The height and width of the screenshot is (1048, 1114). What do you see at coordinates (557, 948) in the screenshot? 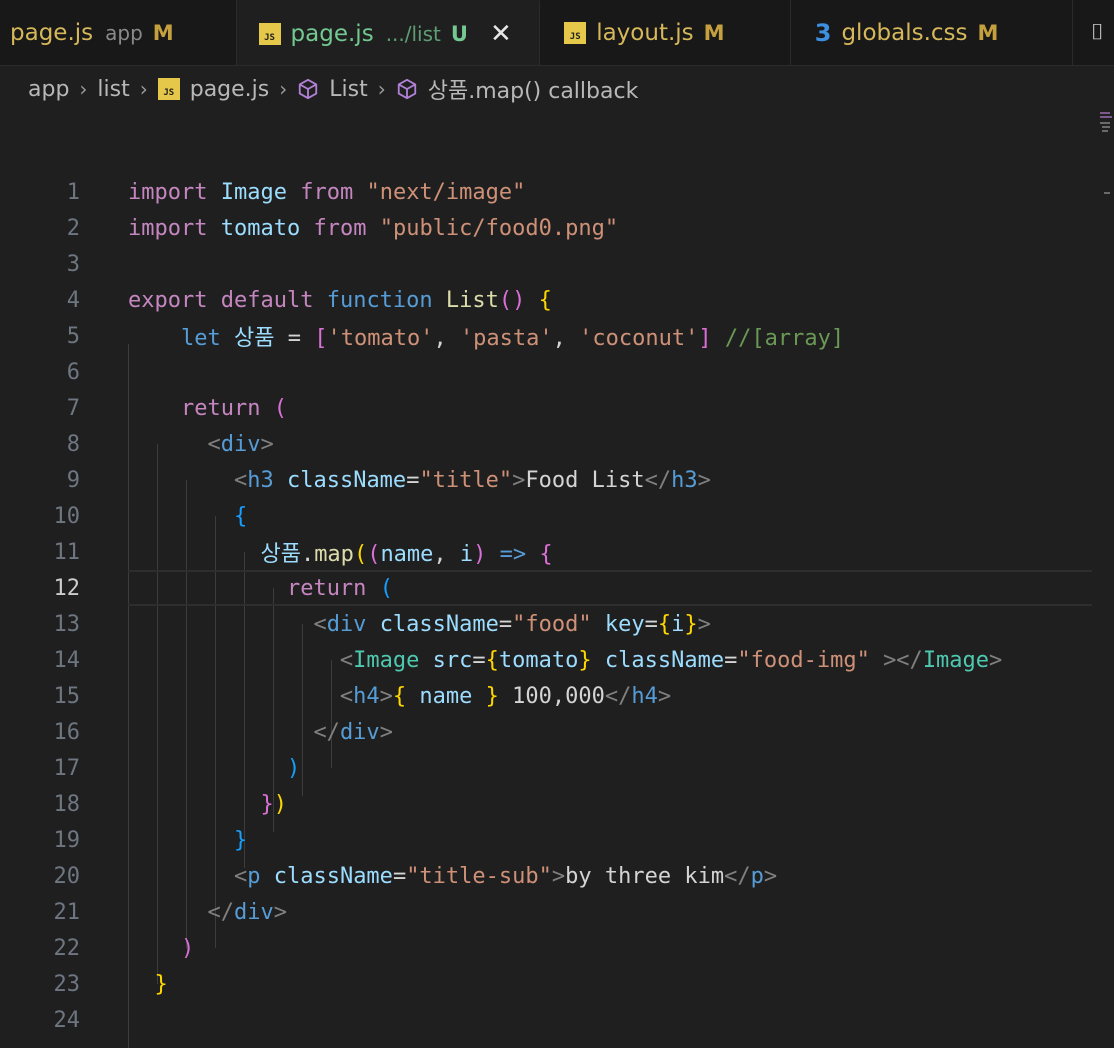
I see `code-line: 22 )` at bounding box center [557, 948].